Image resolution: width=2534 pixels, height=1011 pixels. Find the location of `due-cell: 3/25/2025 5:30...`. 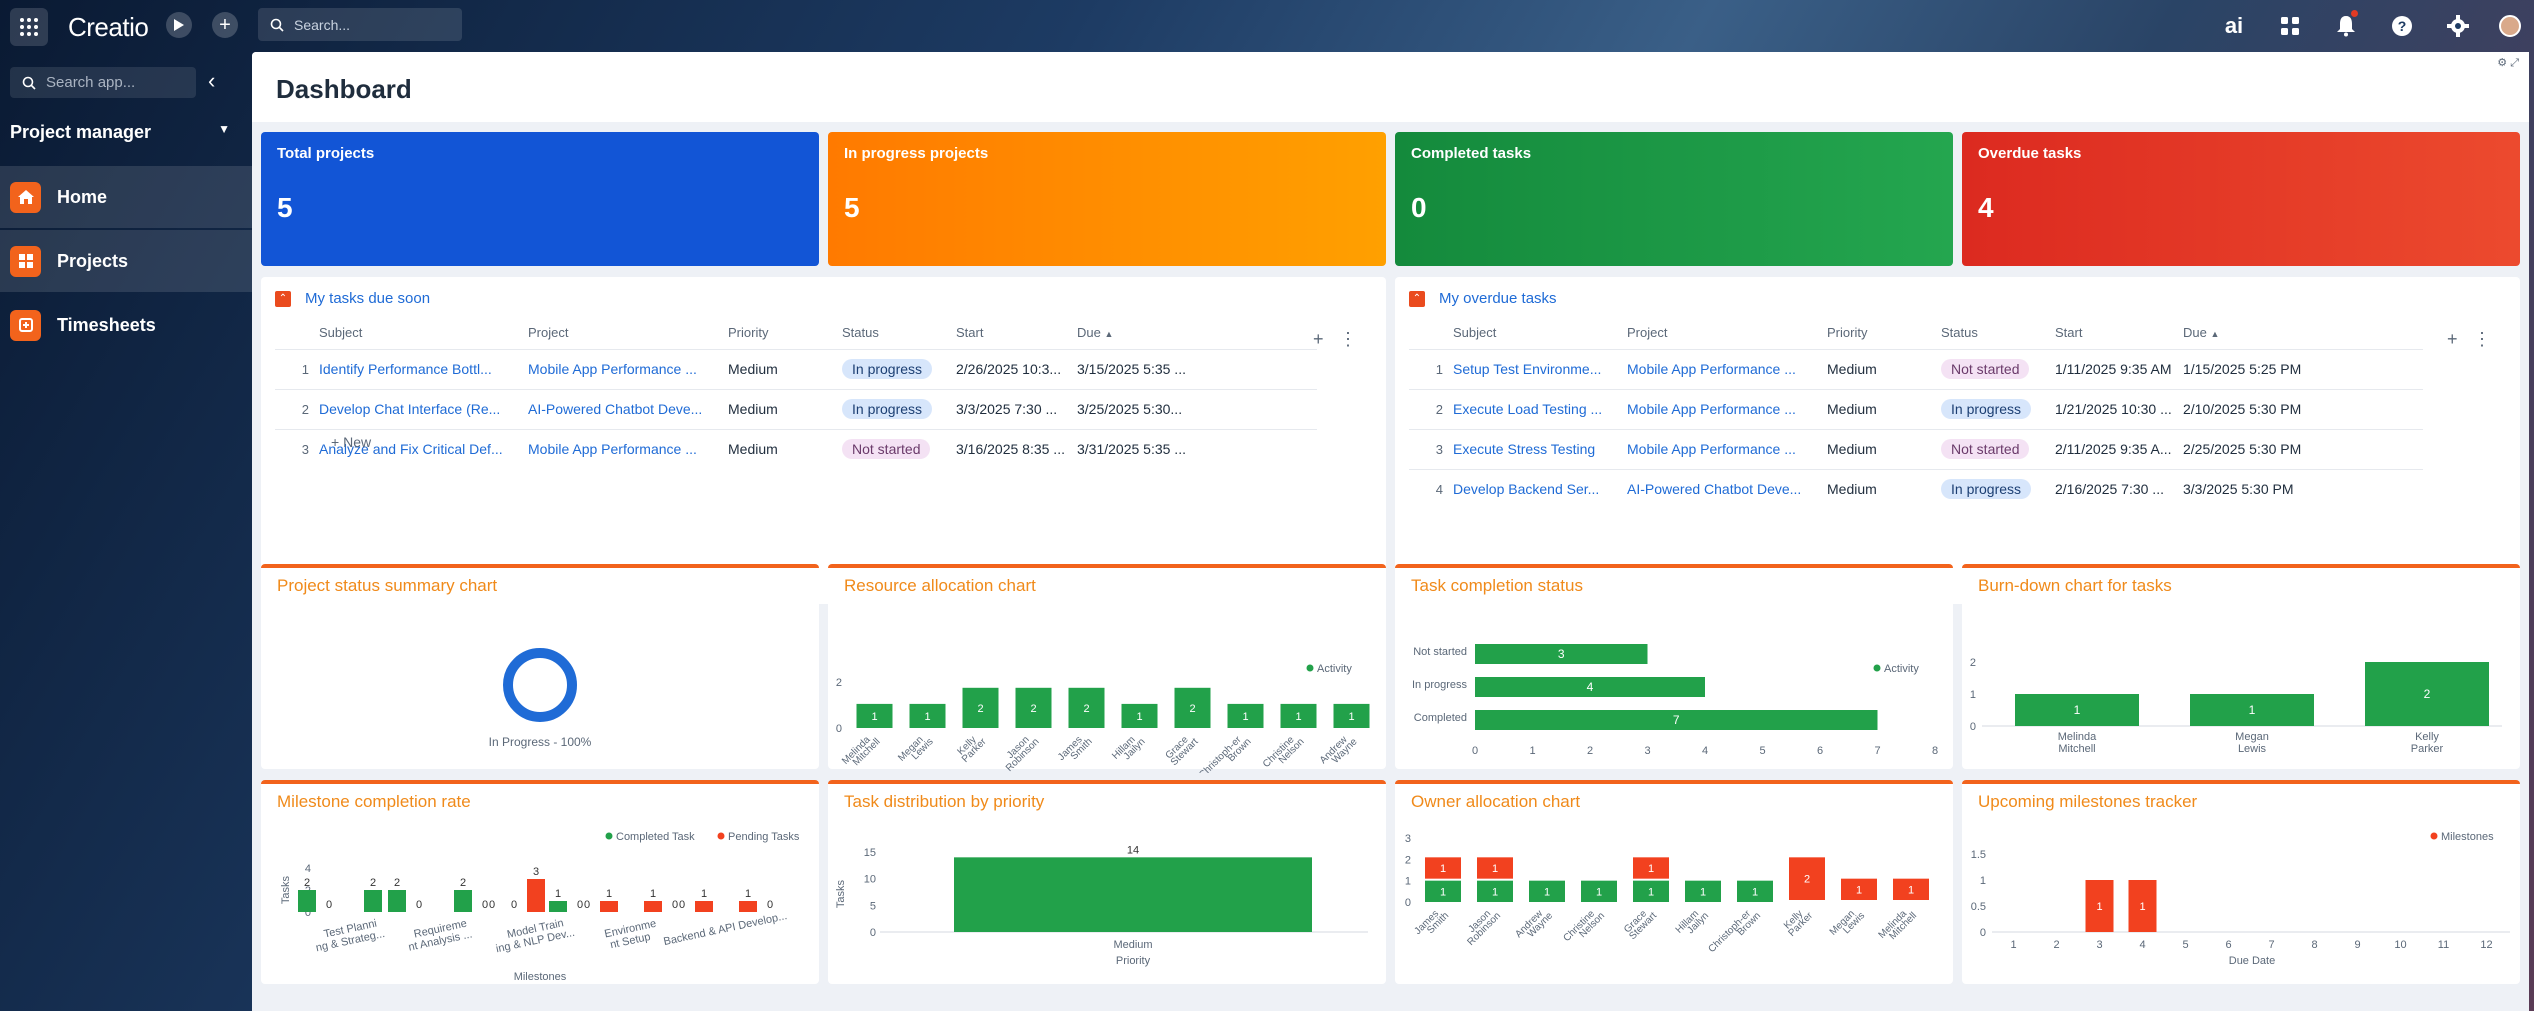

due-cell: 3/25/2025 5:30... is located at coordinates (1197, 408).